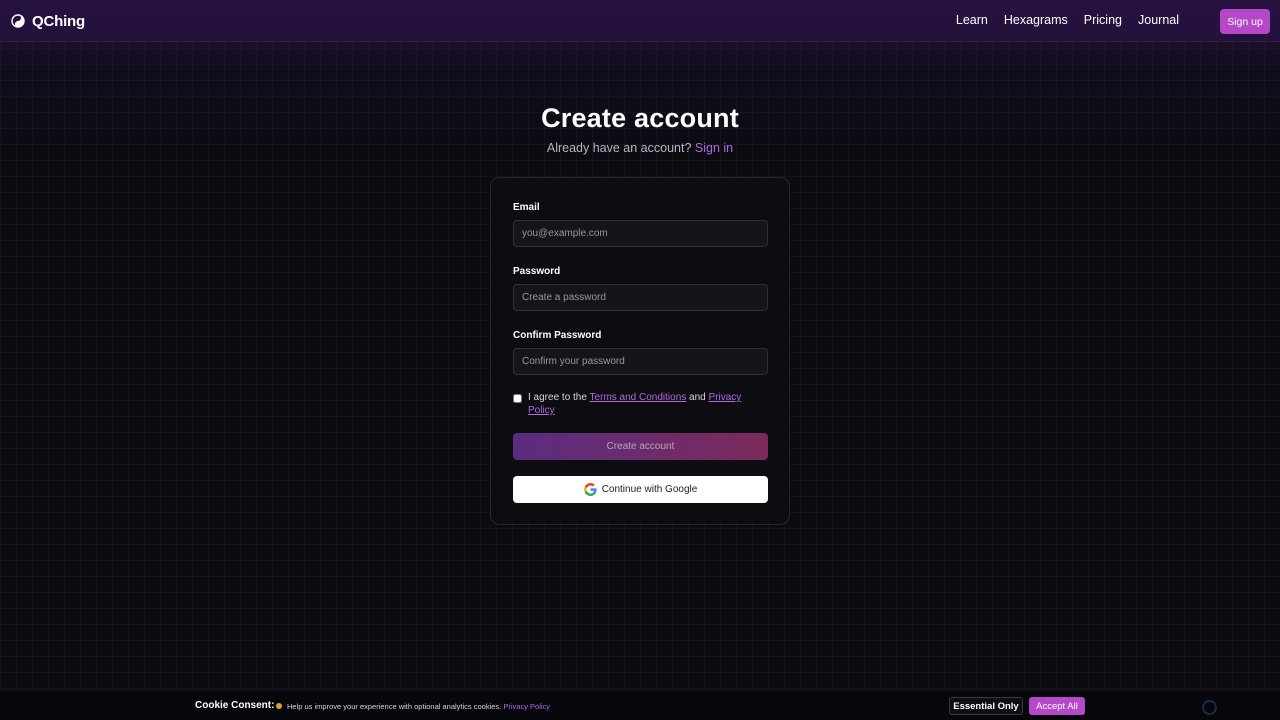 This screenshot has width=1280, height=720. I want to click on watermark-icon, so click(1209, 707).